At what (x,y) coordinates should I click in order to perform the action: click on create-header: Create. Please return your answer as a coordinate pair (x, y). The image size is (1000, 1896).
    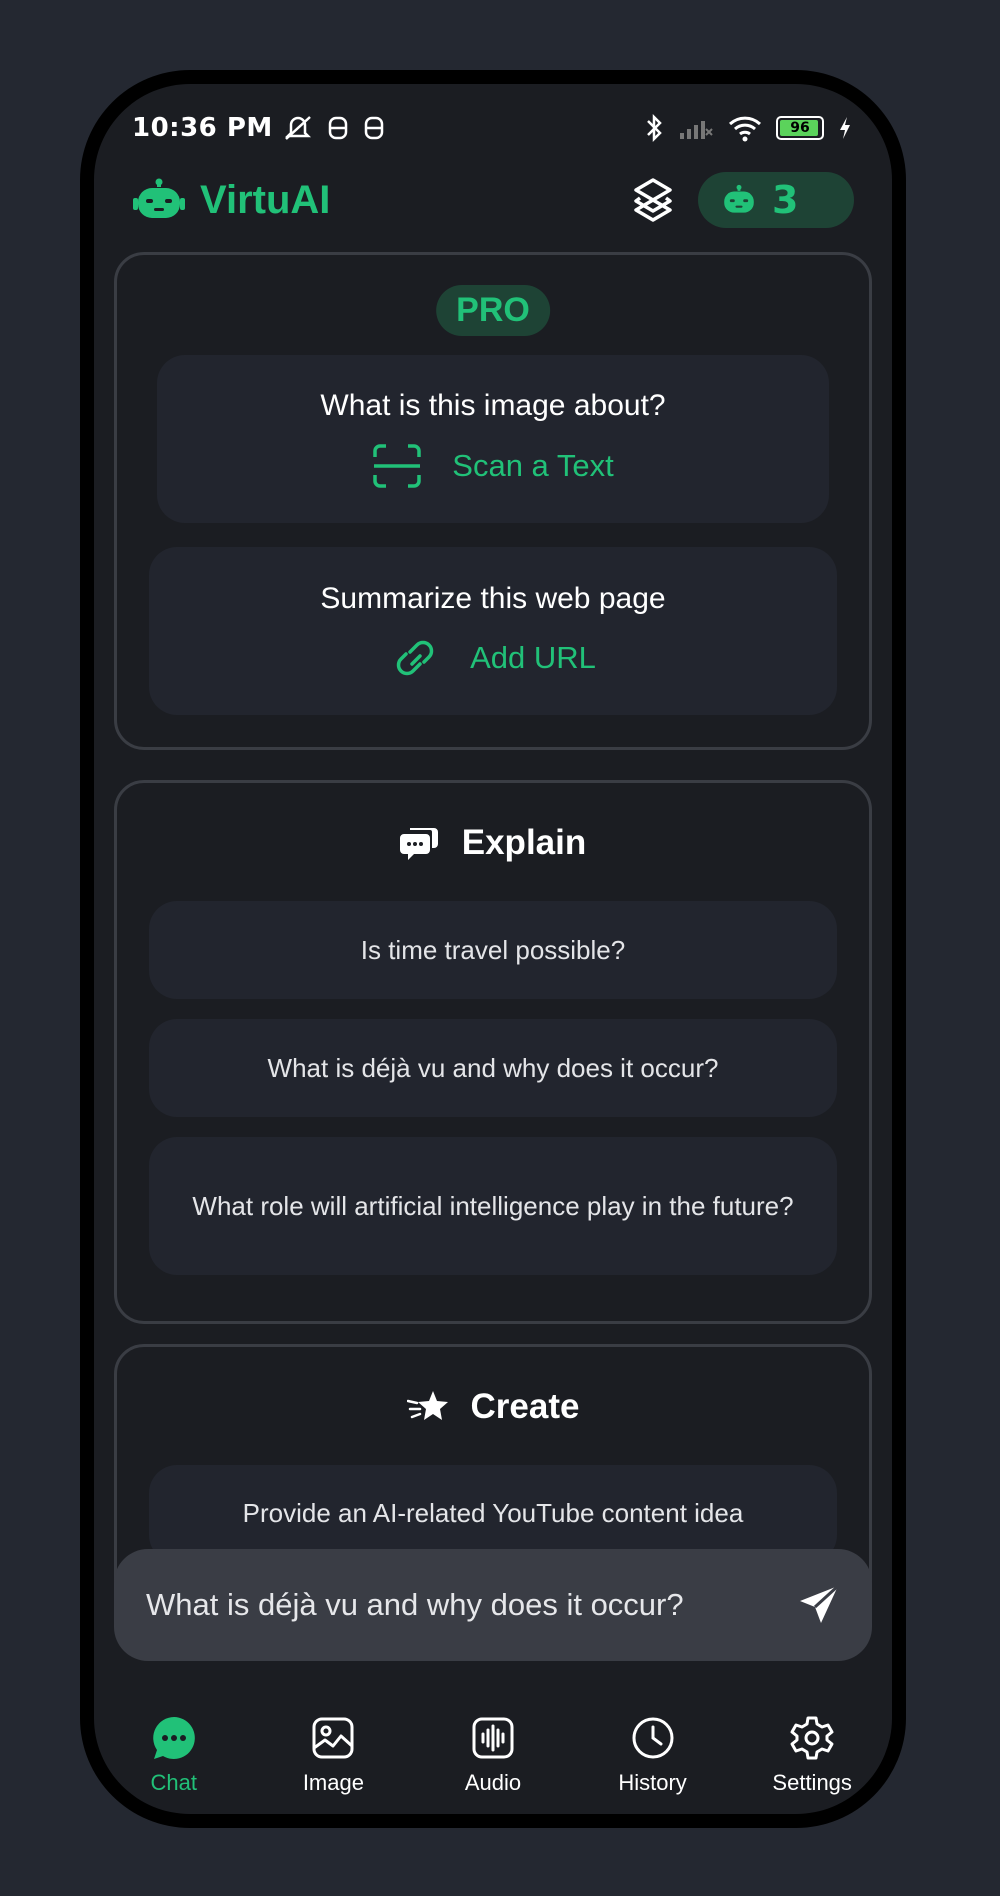
    Looking at the image, I should click on (493, 1407).